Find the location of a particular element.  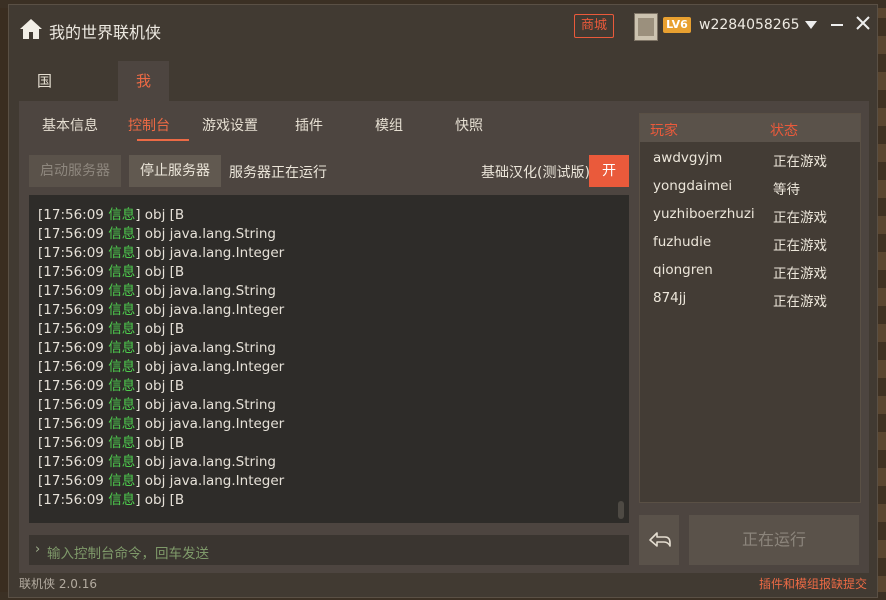

active-tab-indicator is located at coordinates (163, 140).